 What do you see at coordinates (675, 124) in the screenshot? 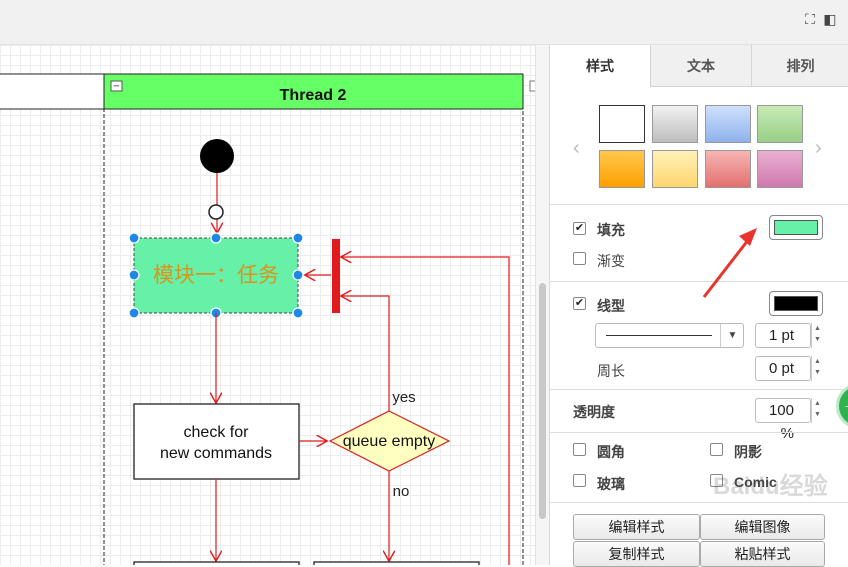
I see `style-swatch-gray` at bounding box center [675, 124].